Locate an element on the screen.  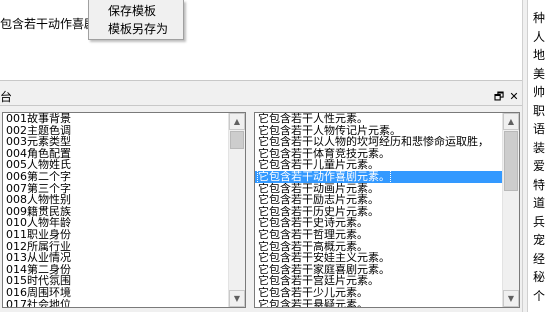
category-list-item: 004角色配置 is located at coordinates (115, 154).